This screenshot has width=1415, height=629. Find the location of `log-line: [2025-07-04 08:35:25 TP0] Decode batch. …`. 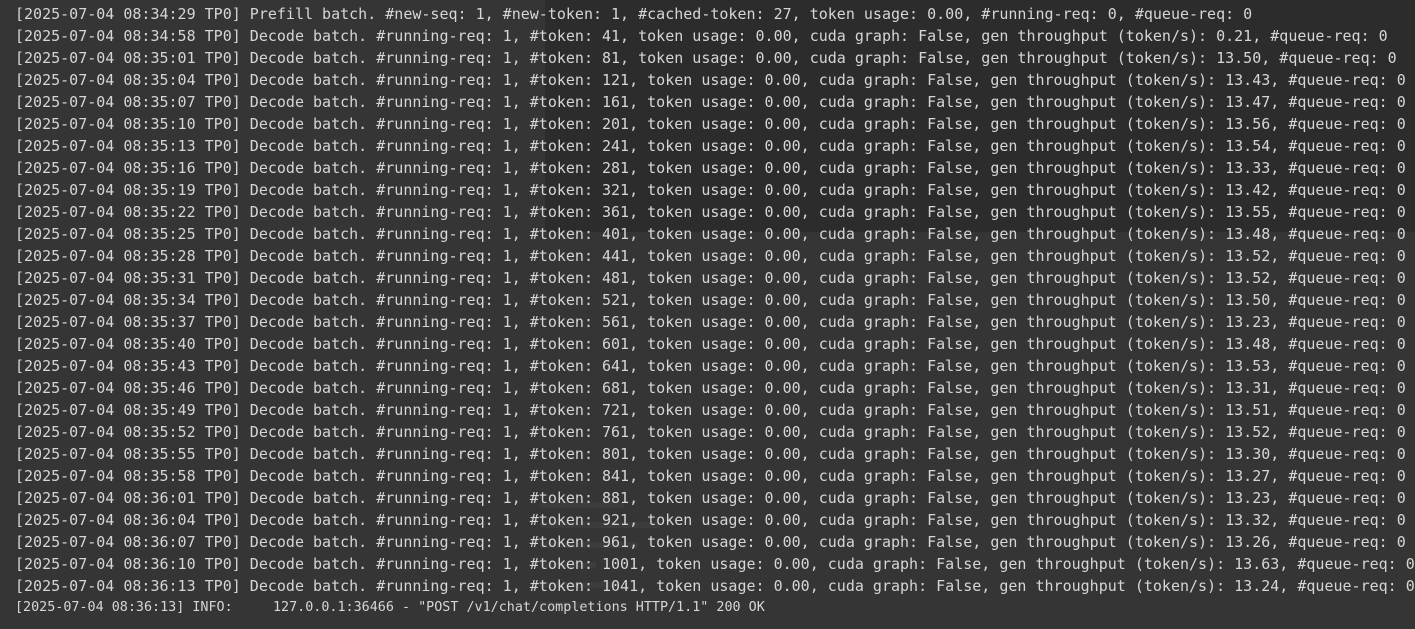

log-line: [2025-07-04 08:35:25 TP0] Decode batch. … is located at coordinates (710, 234).